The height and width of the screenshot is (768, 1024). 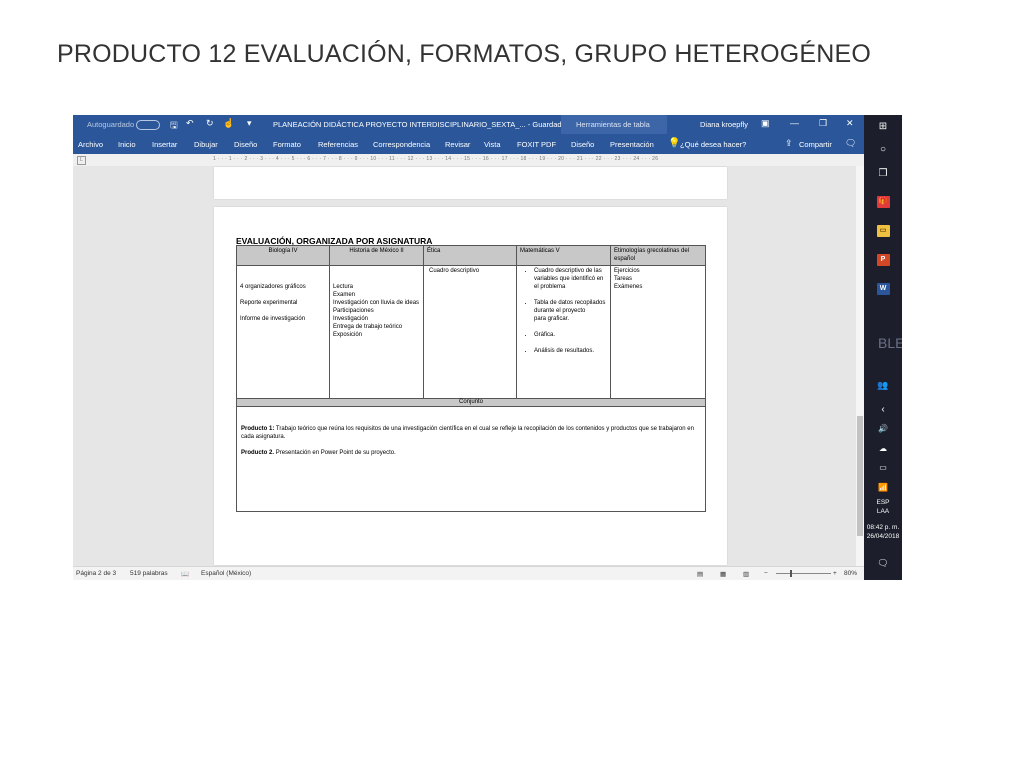 What do you see at coordinates (883, 527) in the screenshot?
I see `clock-time: 08:42 p. m.` at bounding box center [883, 527].